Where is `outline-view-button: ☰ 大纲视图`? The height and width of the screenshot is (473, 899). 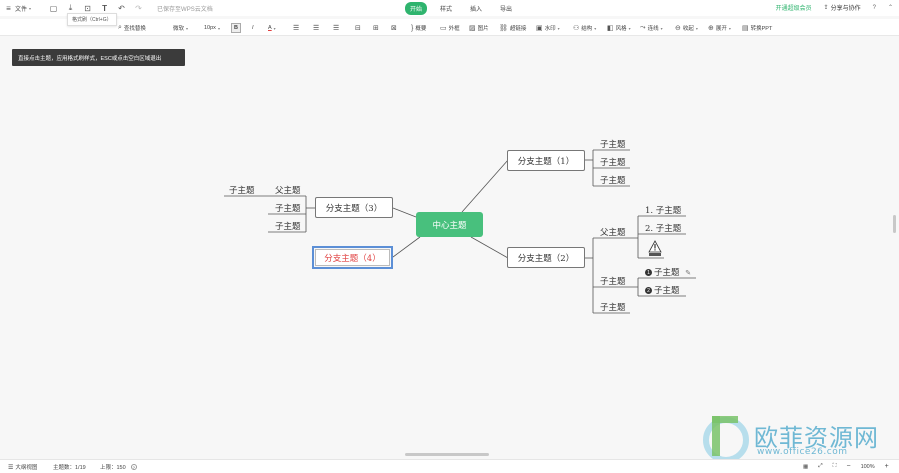
outline-view-button: ☰ 大纲视图 is located at coordinates (22, 467).